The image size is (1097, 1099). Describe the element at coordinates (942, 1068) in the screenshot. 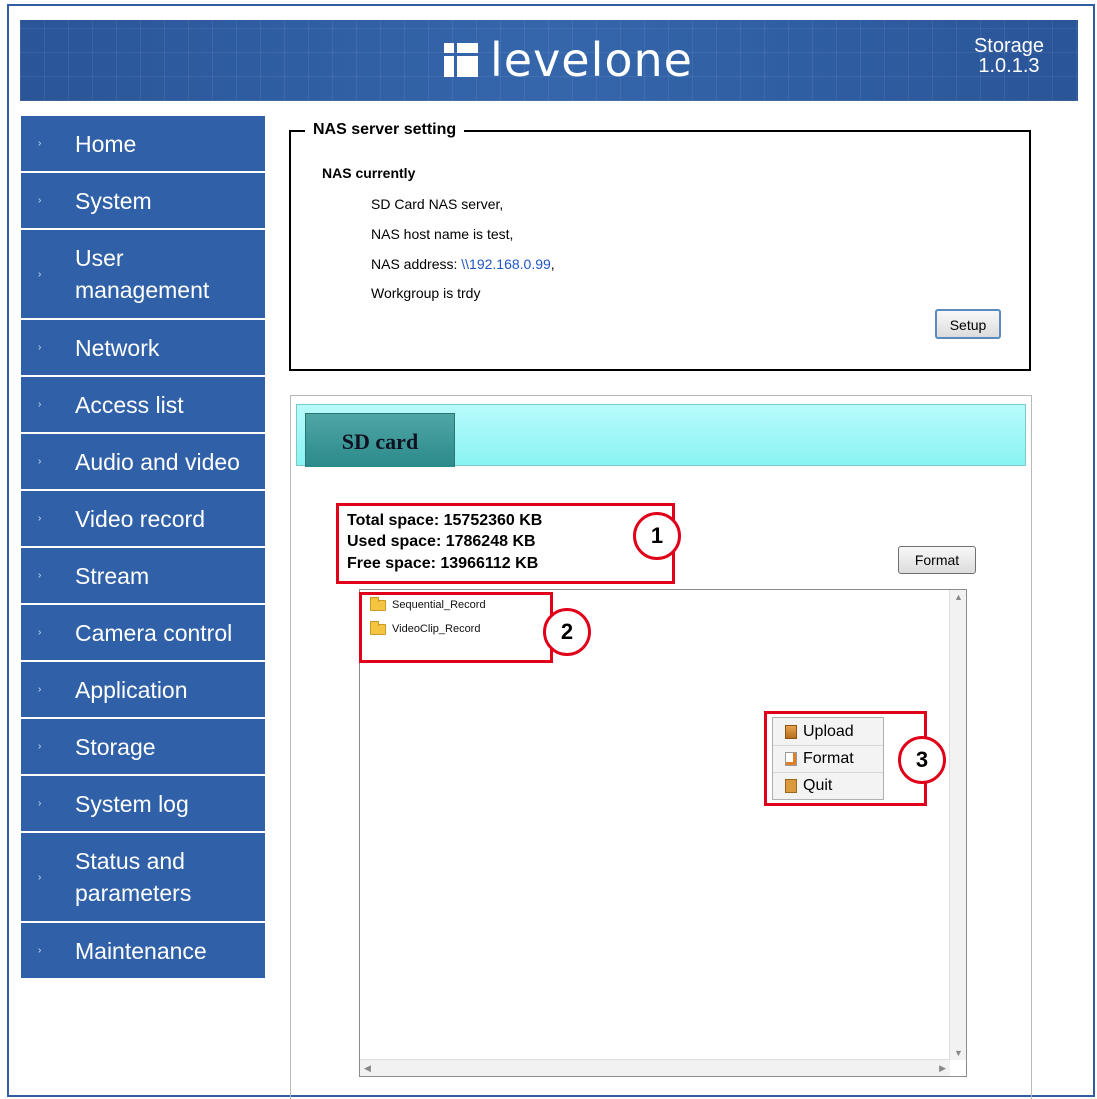

I see `scroll-right-icon: ▶` at that location.